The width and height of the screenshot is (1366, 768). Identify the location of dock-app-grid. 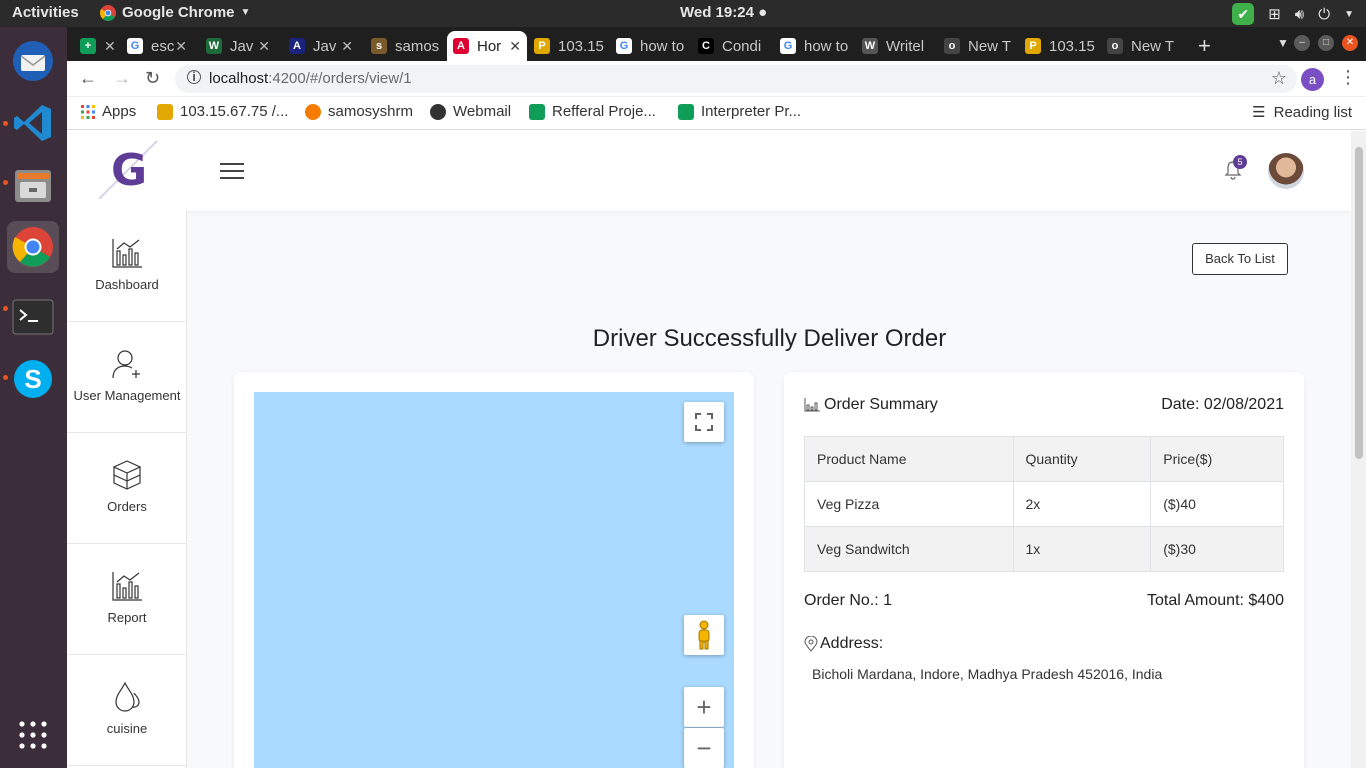
(33, 735).